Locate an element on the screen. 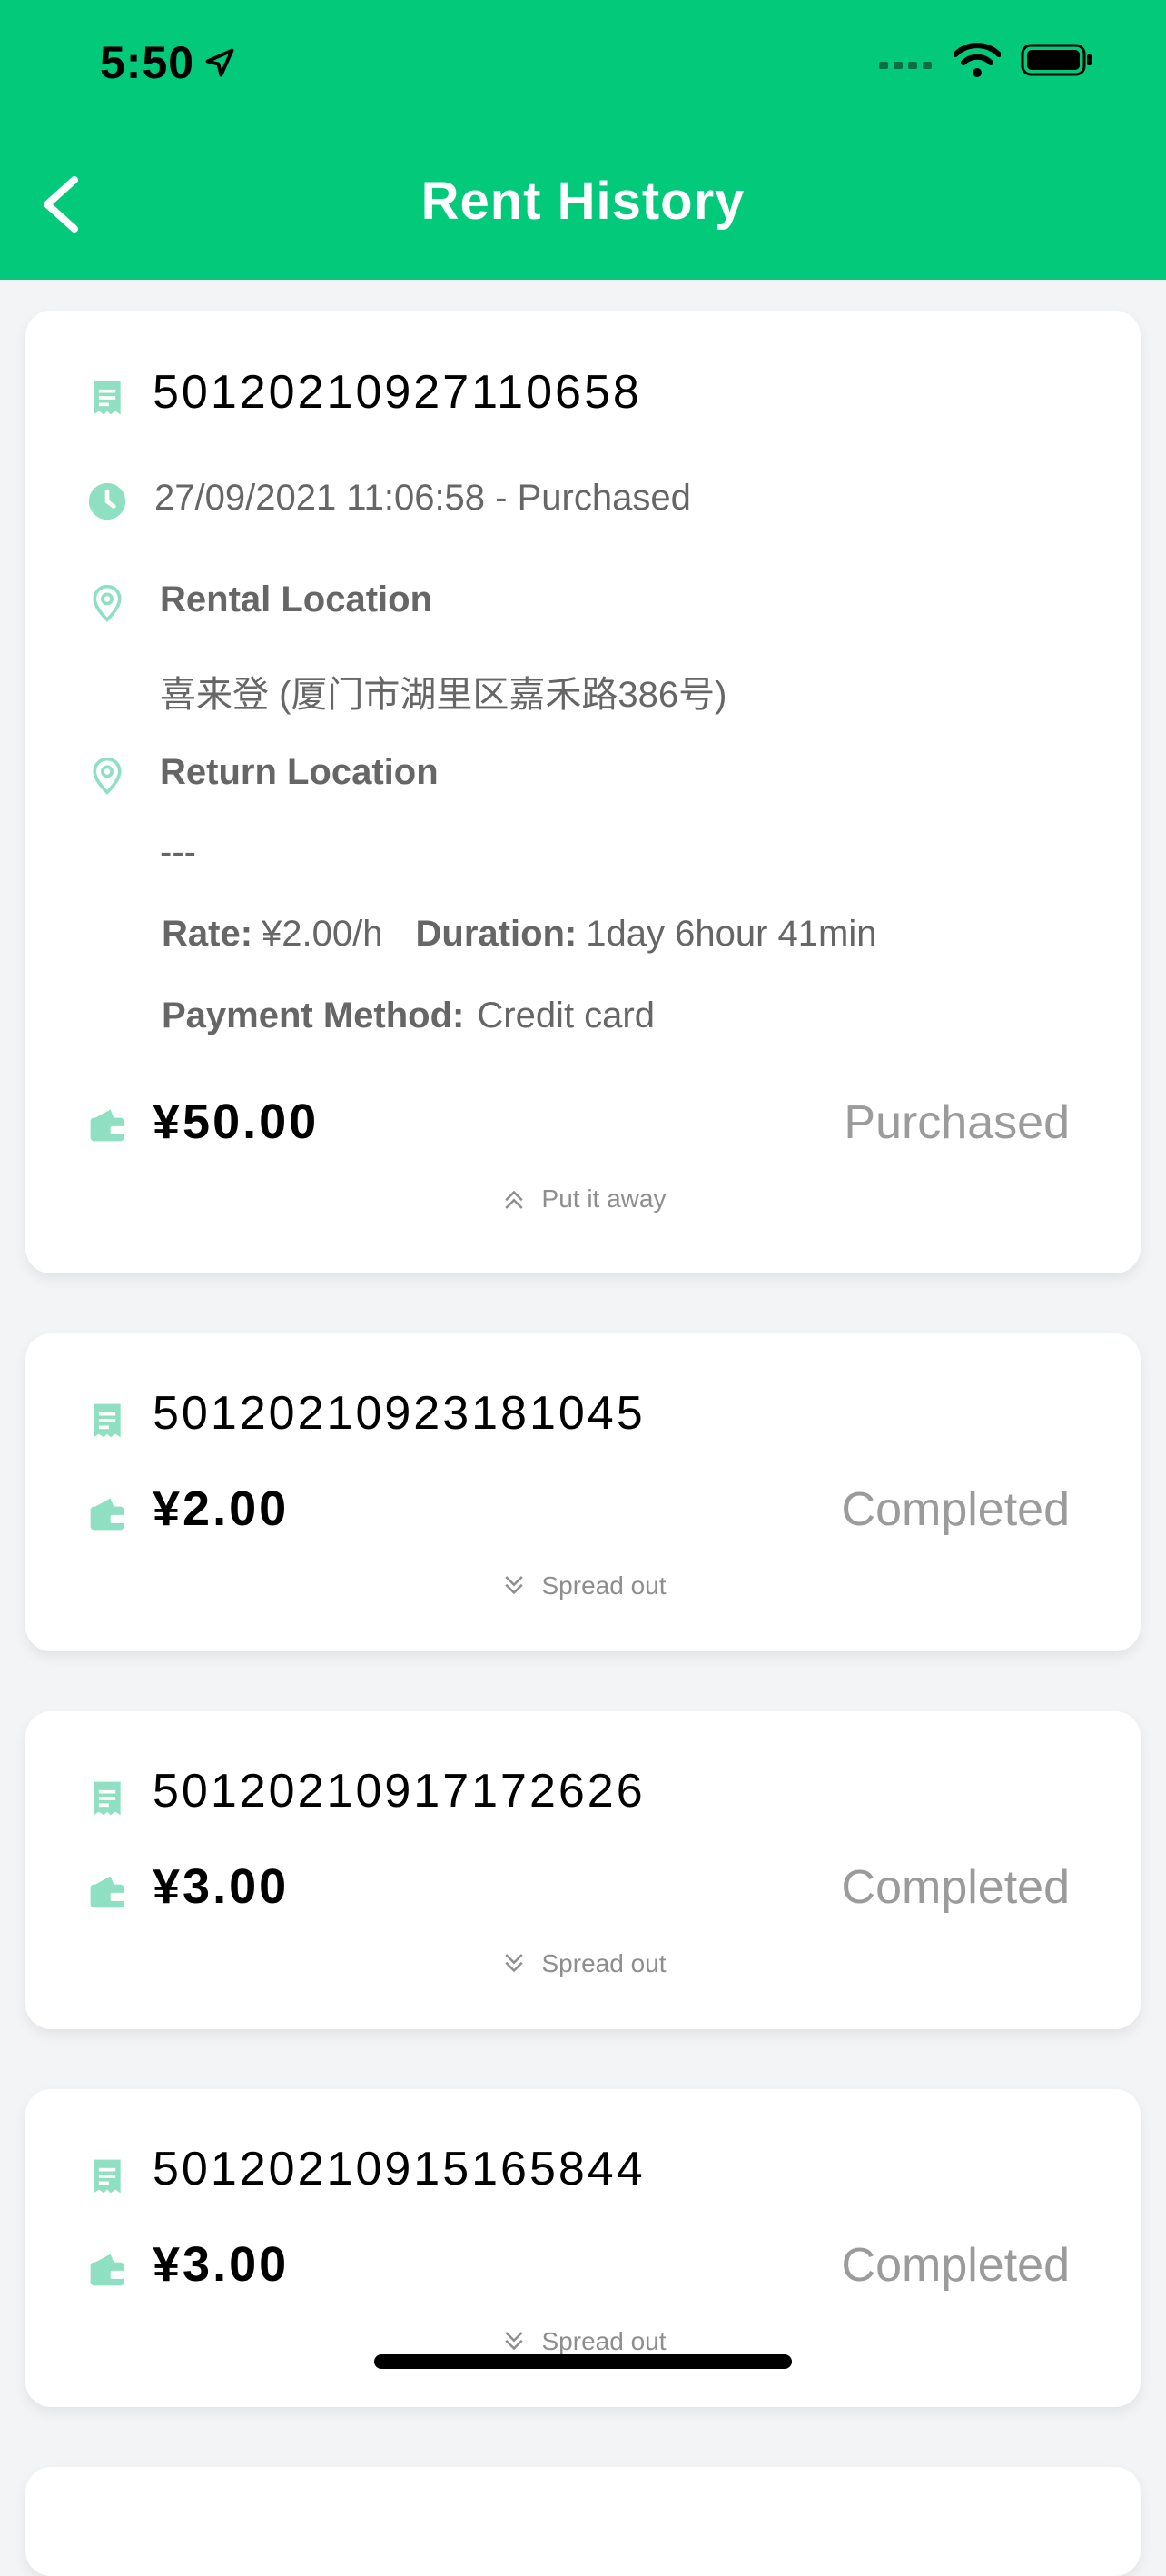 The width and height of the screenshot is (1166, 2576). signal-icon is located at coordinates (906, 65).